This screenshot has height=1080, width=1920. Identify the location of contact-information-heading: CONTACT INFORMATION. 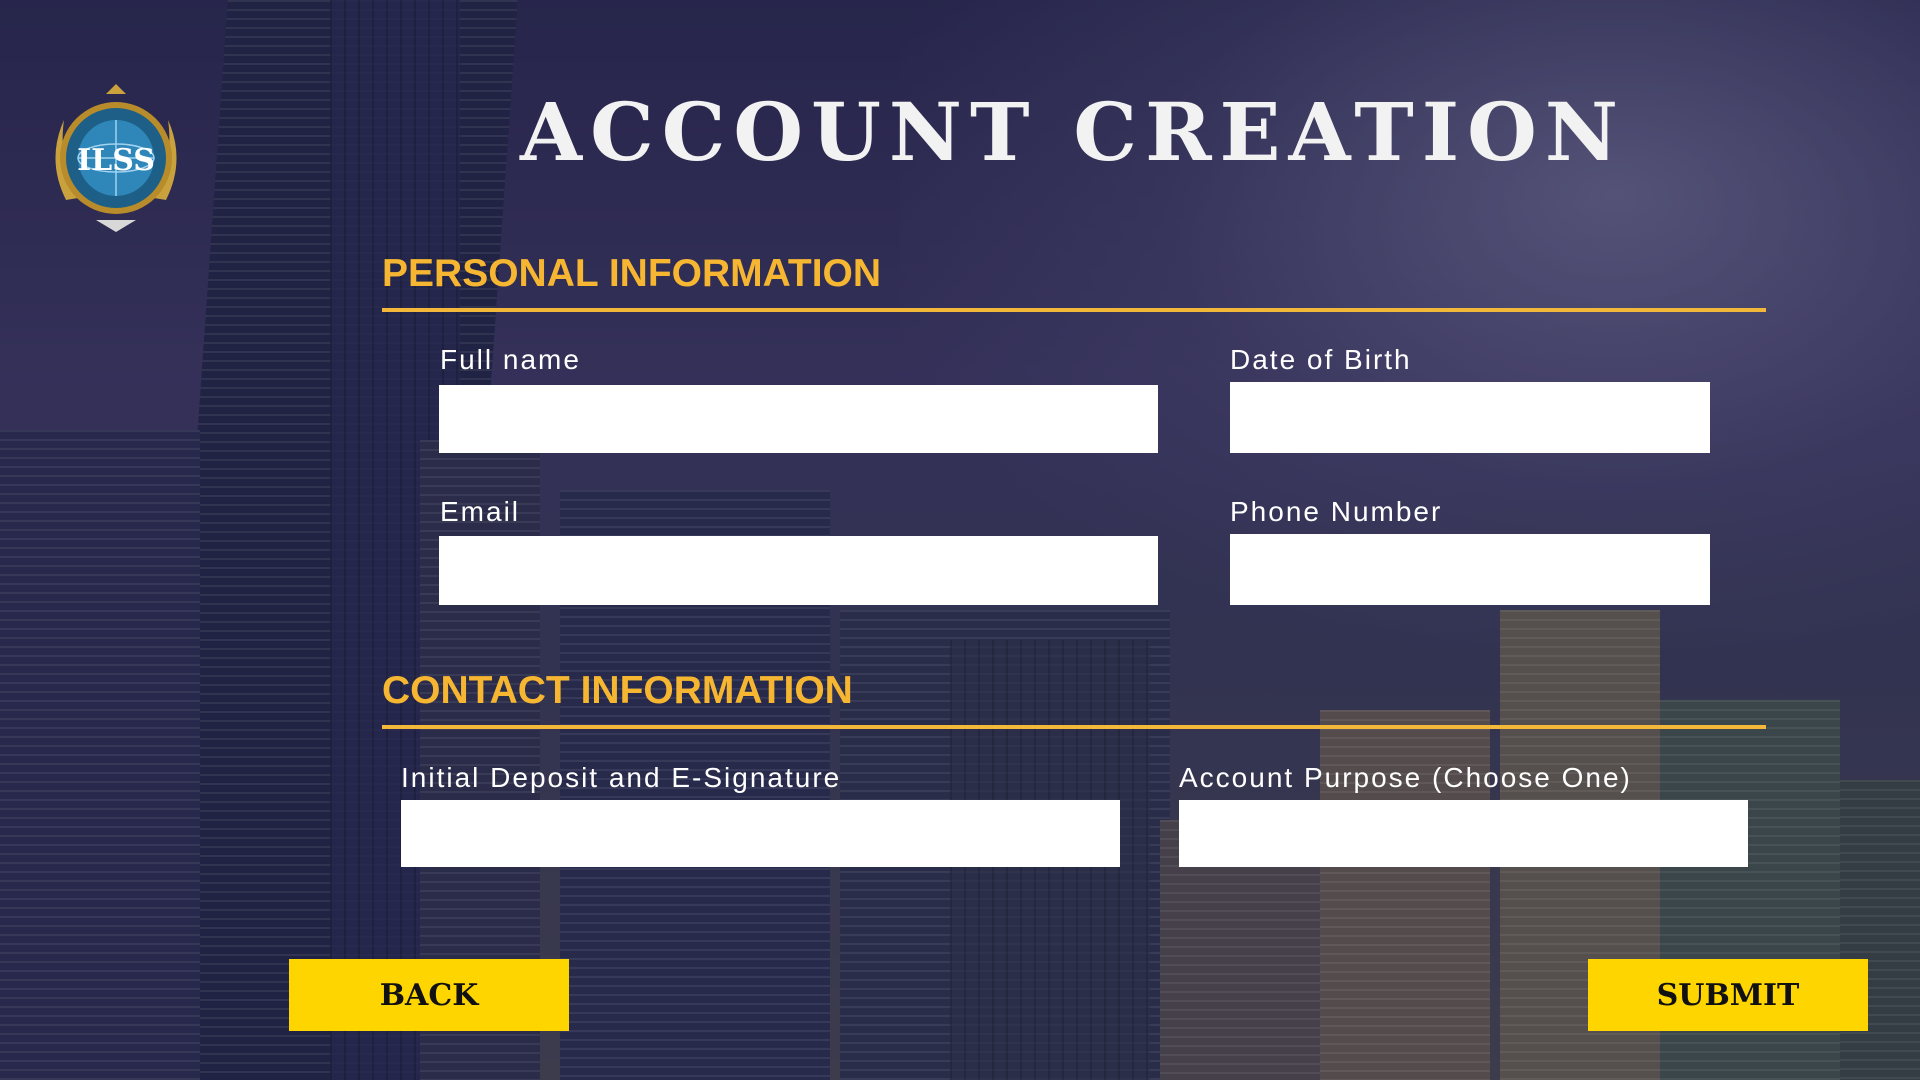
(617, 690).